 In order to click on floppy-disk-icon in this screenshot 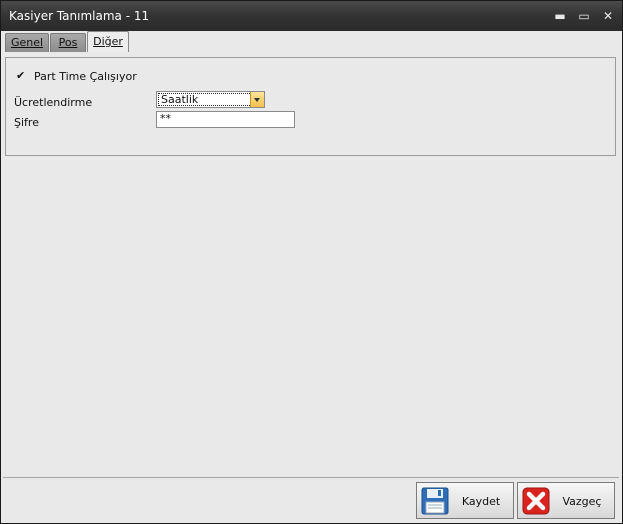, I will do `click(435, 501)`.